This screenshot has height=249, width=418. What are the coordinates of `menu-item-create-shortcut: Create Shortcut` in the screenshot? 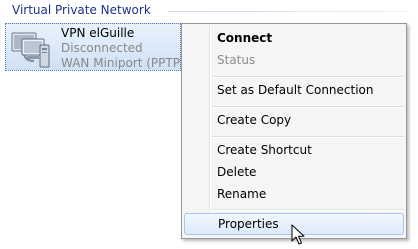 It's located at (294, 150).